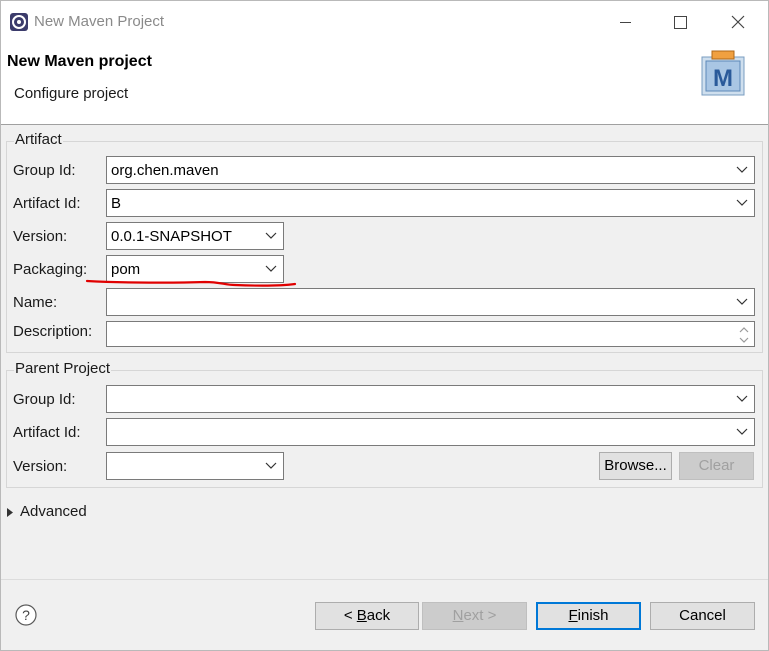  Describe the element at coordinates (430, 399) in the screenshot. I see `parent-group-id-combo` at that location.